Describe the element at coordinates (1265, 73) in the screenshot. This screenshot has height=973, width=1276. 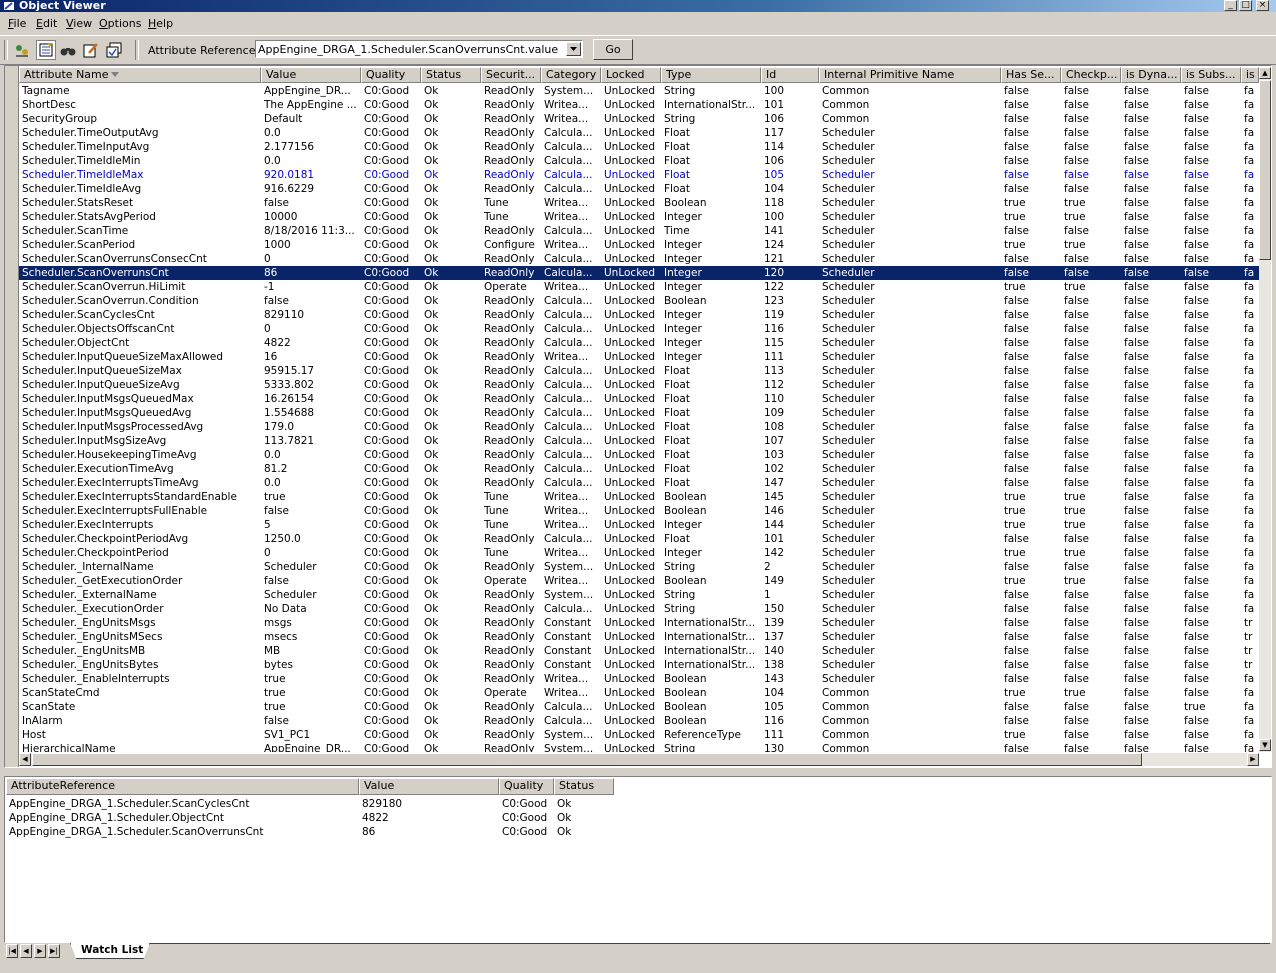
I see `scroll-up-button: ▲` at that location.